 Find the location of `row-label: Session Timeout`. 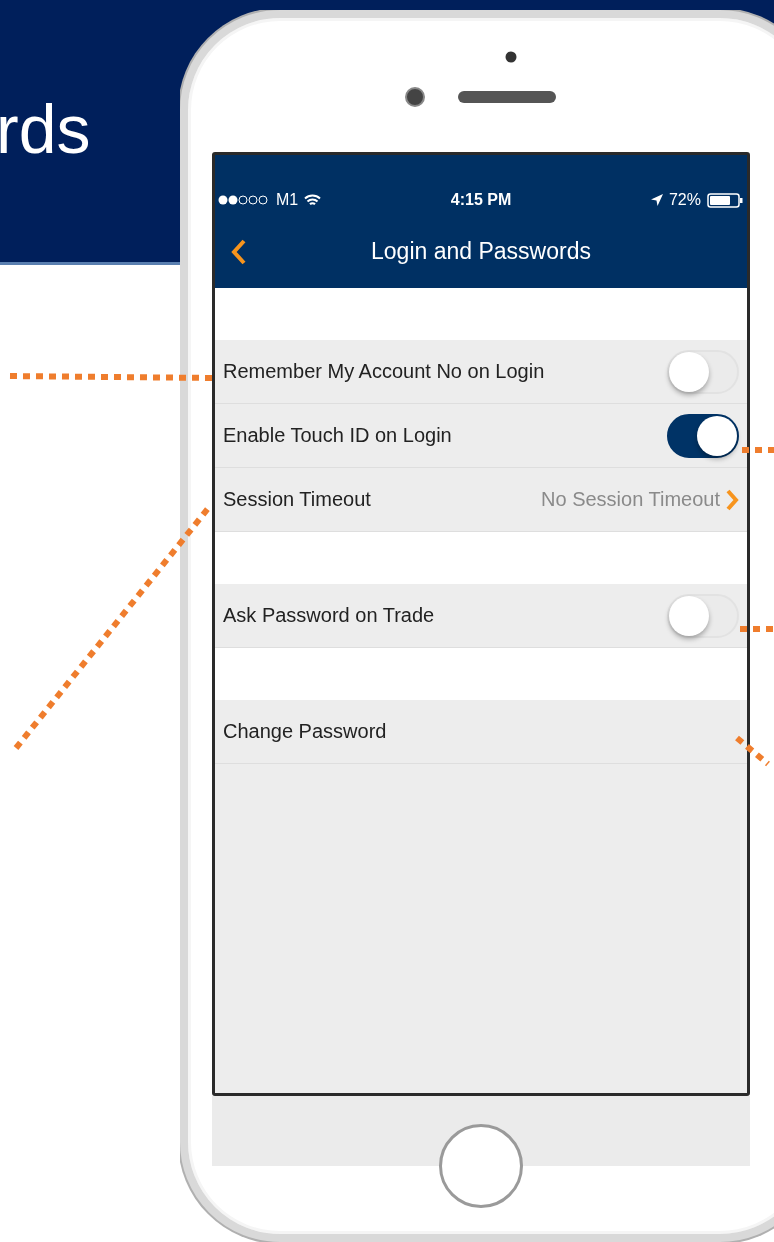

row-label: Session Timeout is located at coordinates (297, 499).